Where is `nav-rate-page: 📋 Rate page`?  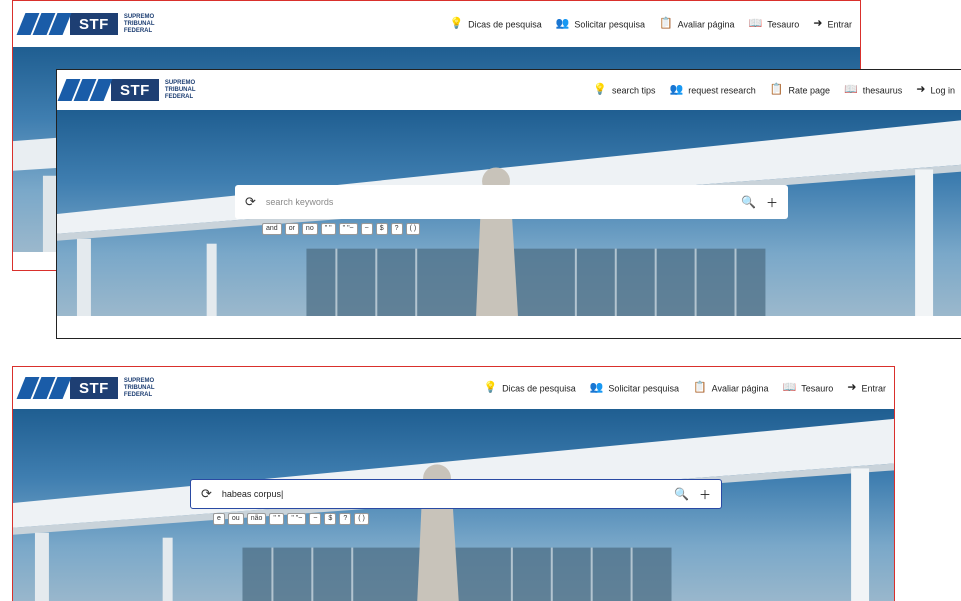
nav-rate-page: 📋 Rate page is located at coordinates (800, 89).